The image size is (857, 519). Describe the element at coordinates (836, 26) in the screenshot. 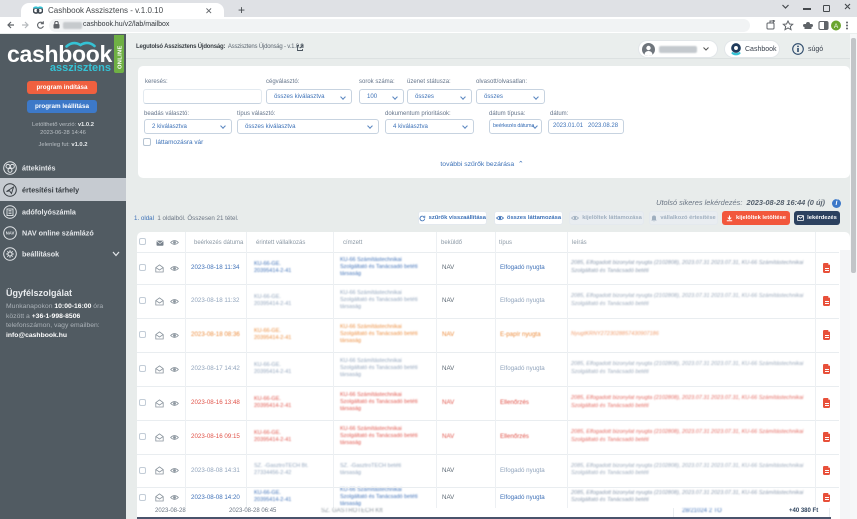

I see `svg-text: A` at that location.